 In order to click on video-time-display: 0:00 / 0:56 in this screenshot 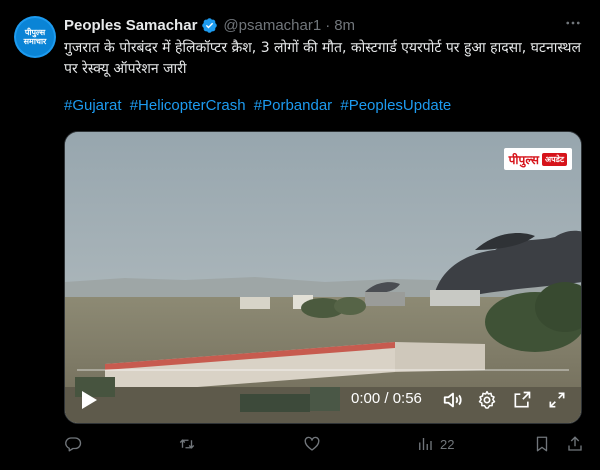, I will do `click(386, 398)`.